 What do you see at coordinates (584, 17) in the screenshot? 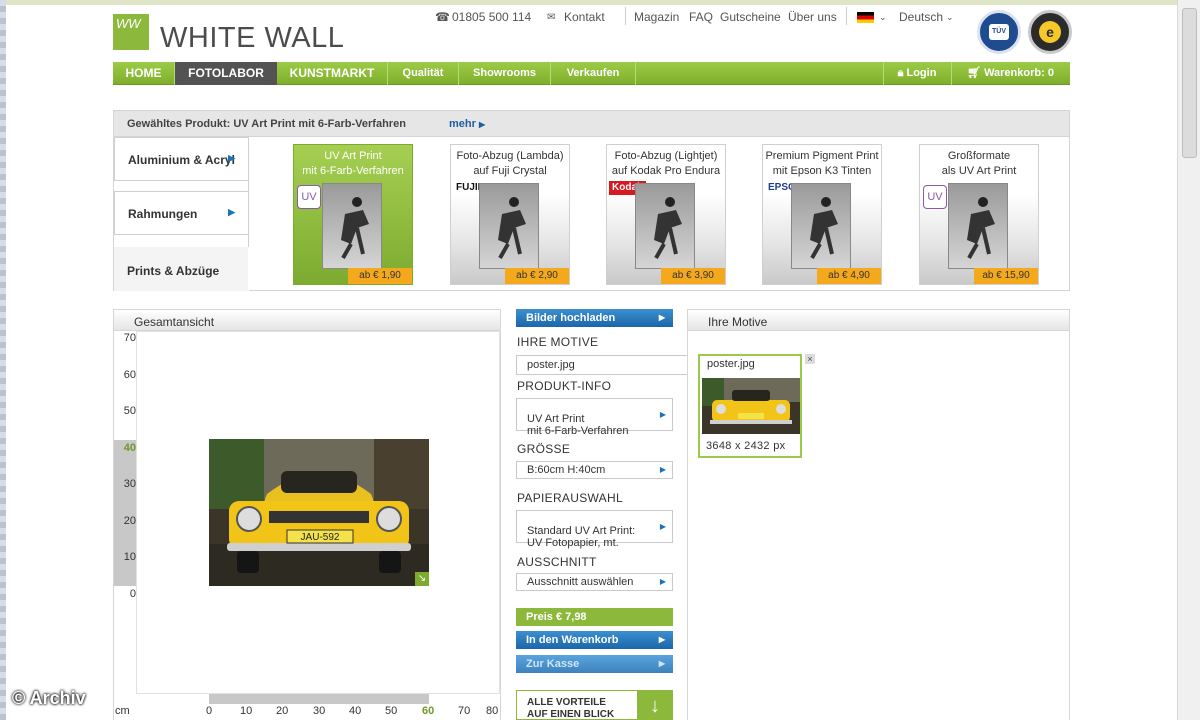
I see `contact-link: Kontakt` at bounding box center [584, 17].